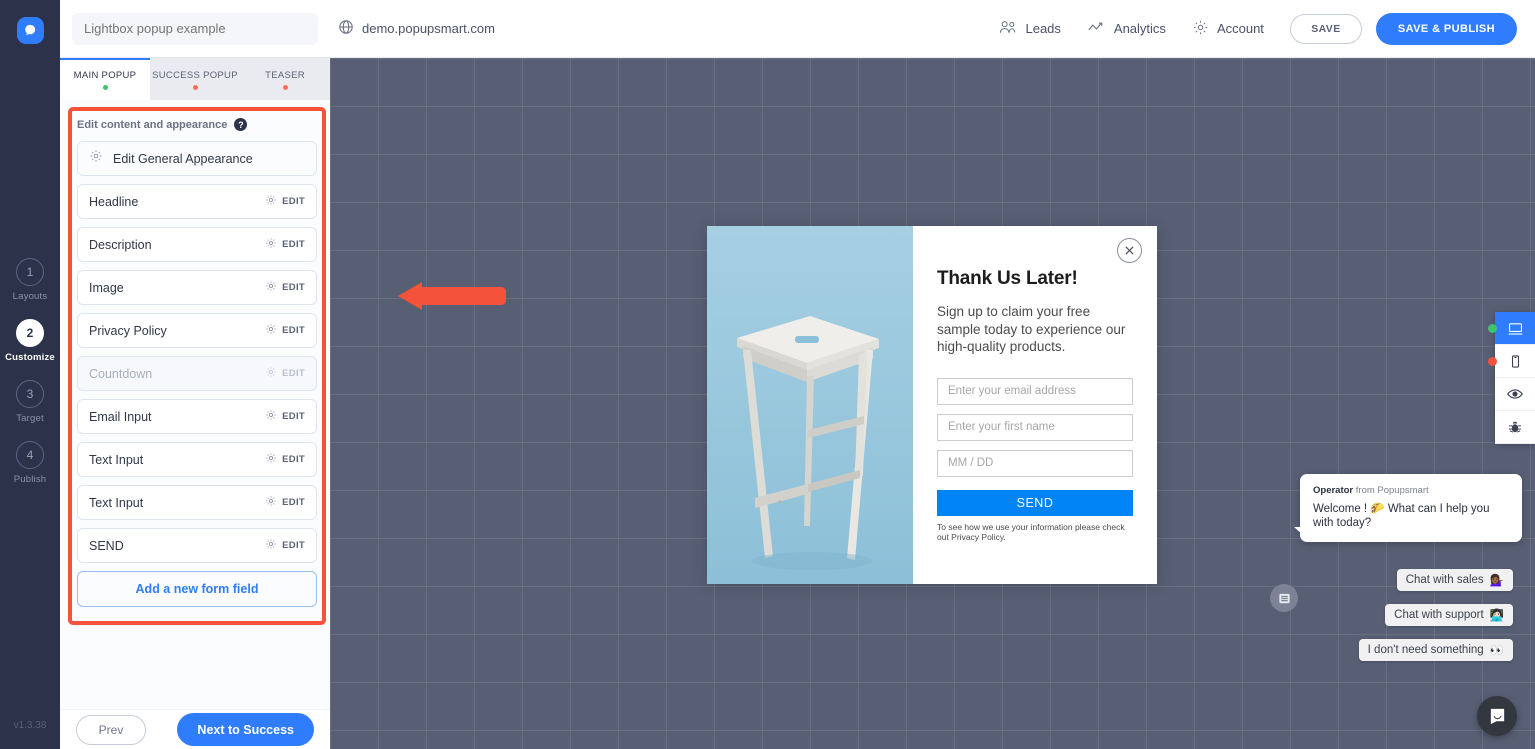 This screenshot has width=1535, height=749. Describe the element at coordinates (114, 201) in the screenshot. I see `field-label: Headline` at that location.